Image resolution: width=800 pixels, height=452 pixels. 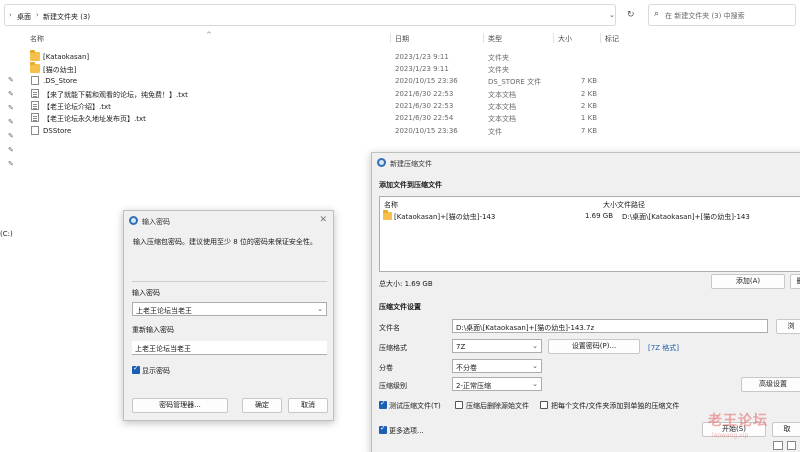 I want to click on address-bar: › 桌面 › 新建文件夹 (3) ⌄, so click(x=310, y=15).